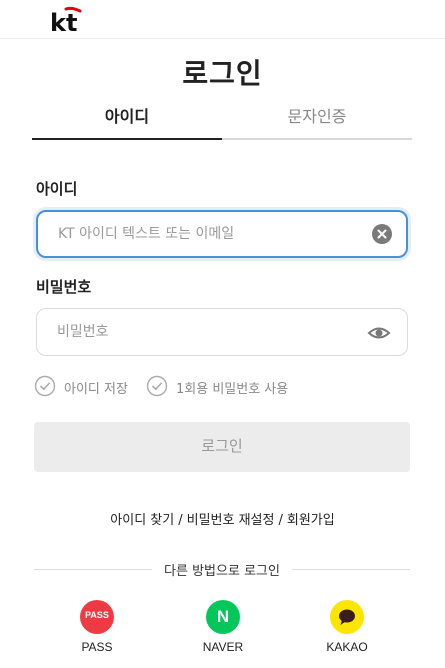  I want to click on password-label: 비밀번호, so click(64, 287).